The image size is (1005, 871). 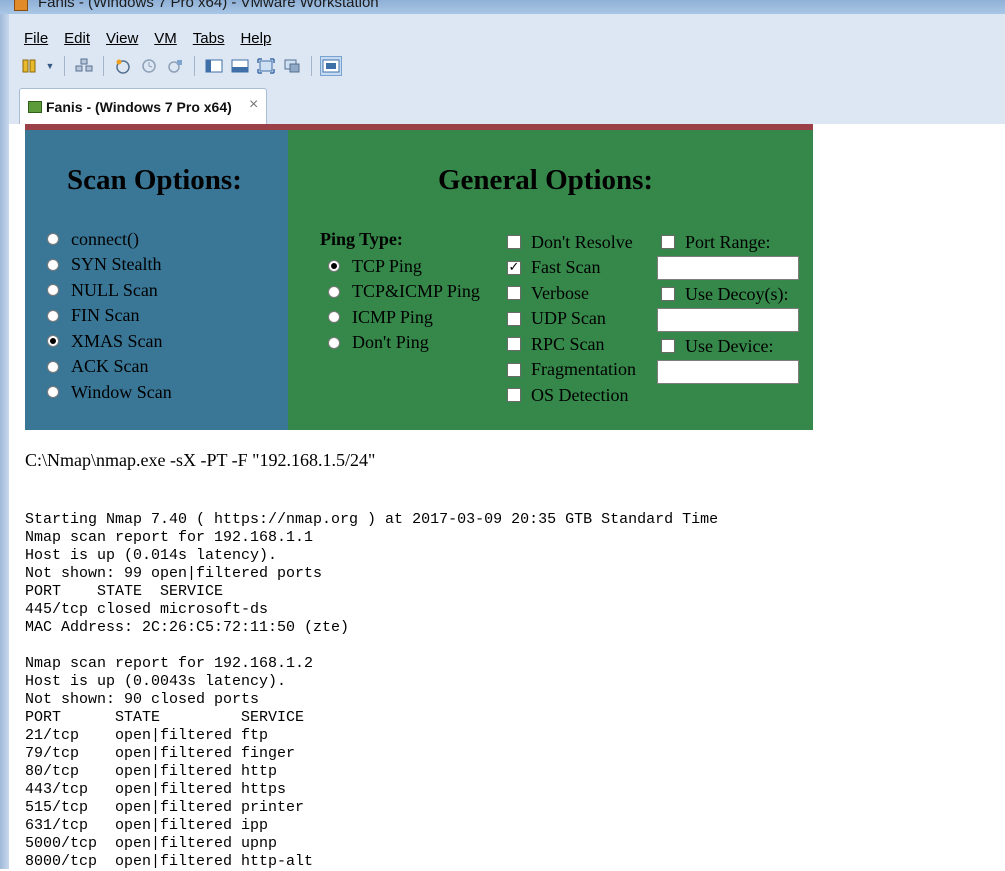 What do you see at coordinates (253, 105) in the screenshot?
I see `close-icon: ×` at bounding box center [253, 105].